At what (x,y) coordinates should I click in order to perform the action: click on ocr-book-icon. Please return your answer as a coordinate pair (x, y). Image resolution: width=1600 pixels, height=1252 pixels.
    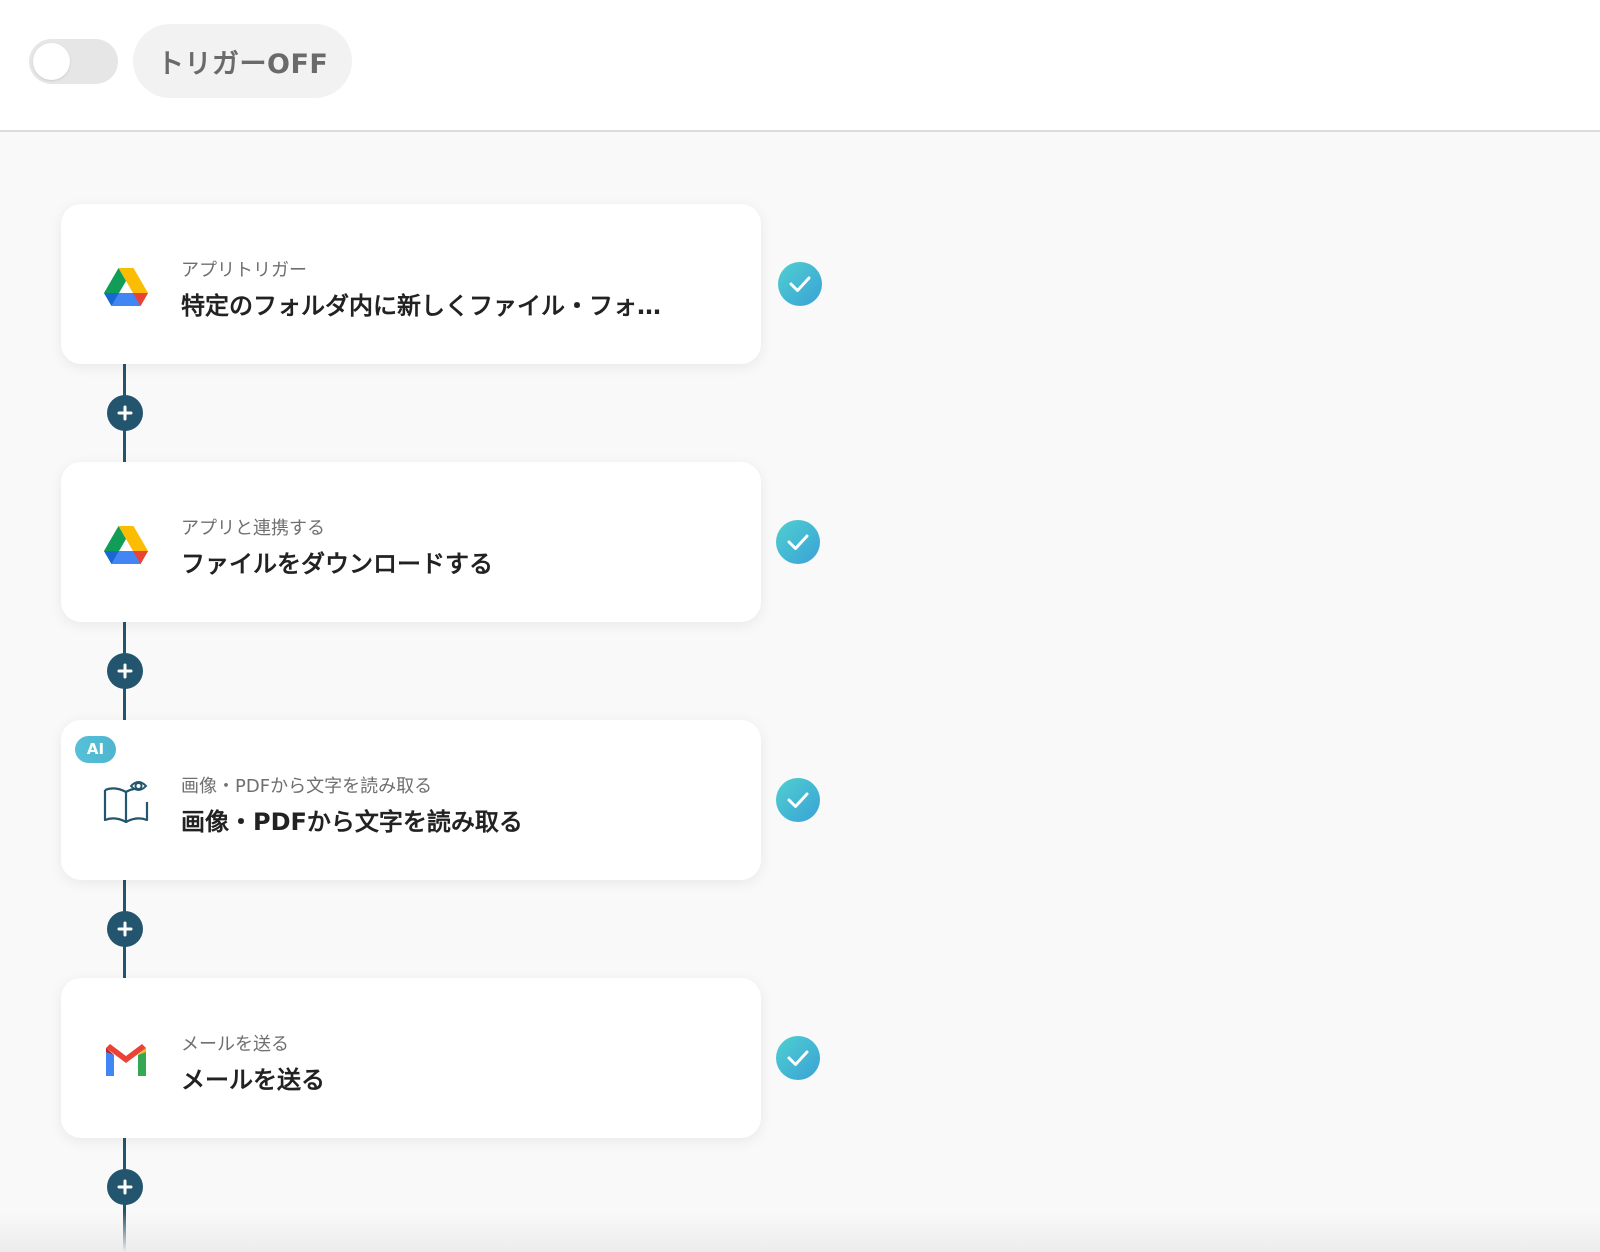
    Looking at the image, I should click on (126, 801).